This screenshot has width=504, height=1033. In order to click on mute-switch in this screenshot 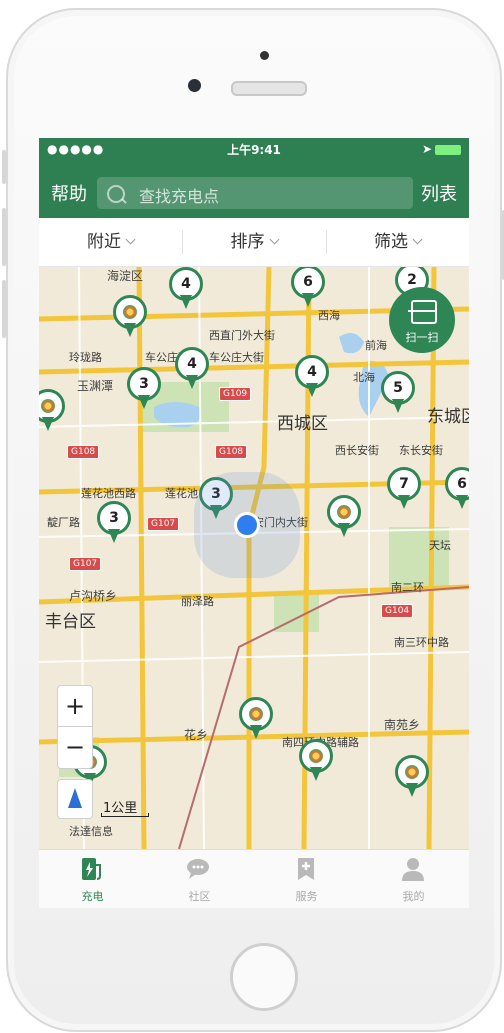, I will do `click(4, 167)`.